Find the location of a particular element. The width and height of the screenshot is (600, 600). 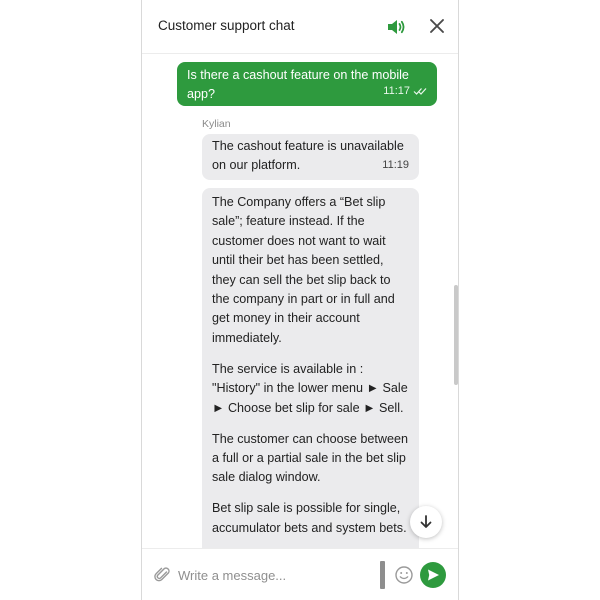

attach-button is located at coordinates (163, 575).